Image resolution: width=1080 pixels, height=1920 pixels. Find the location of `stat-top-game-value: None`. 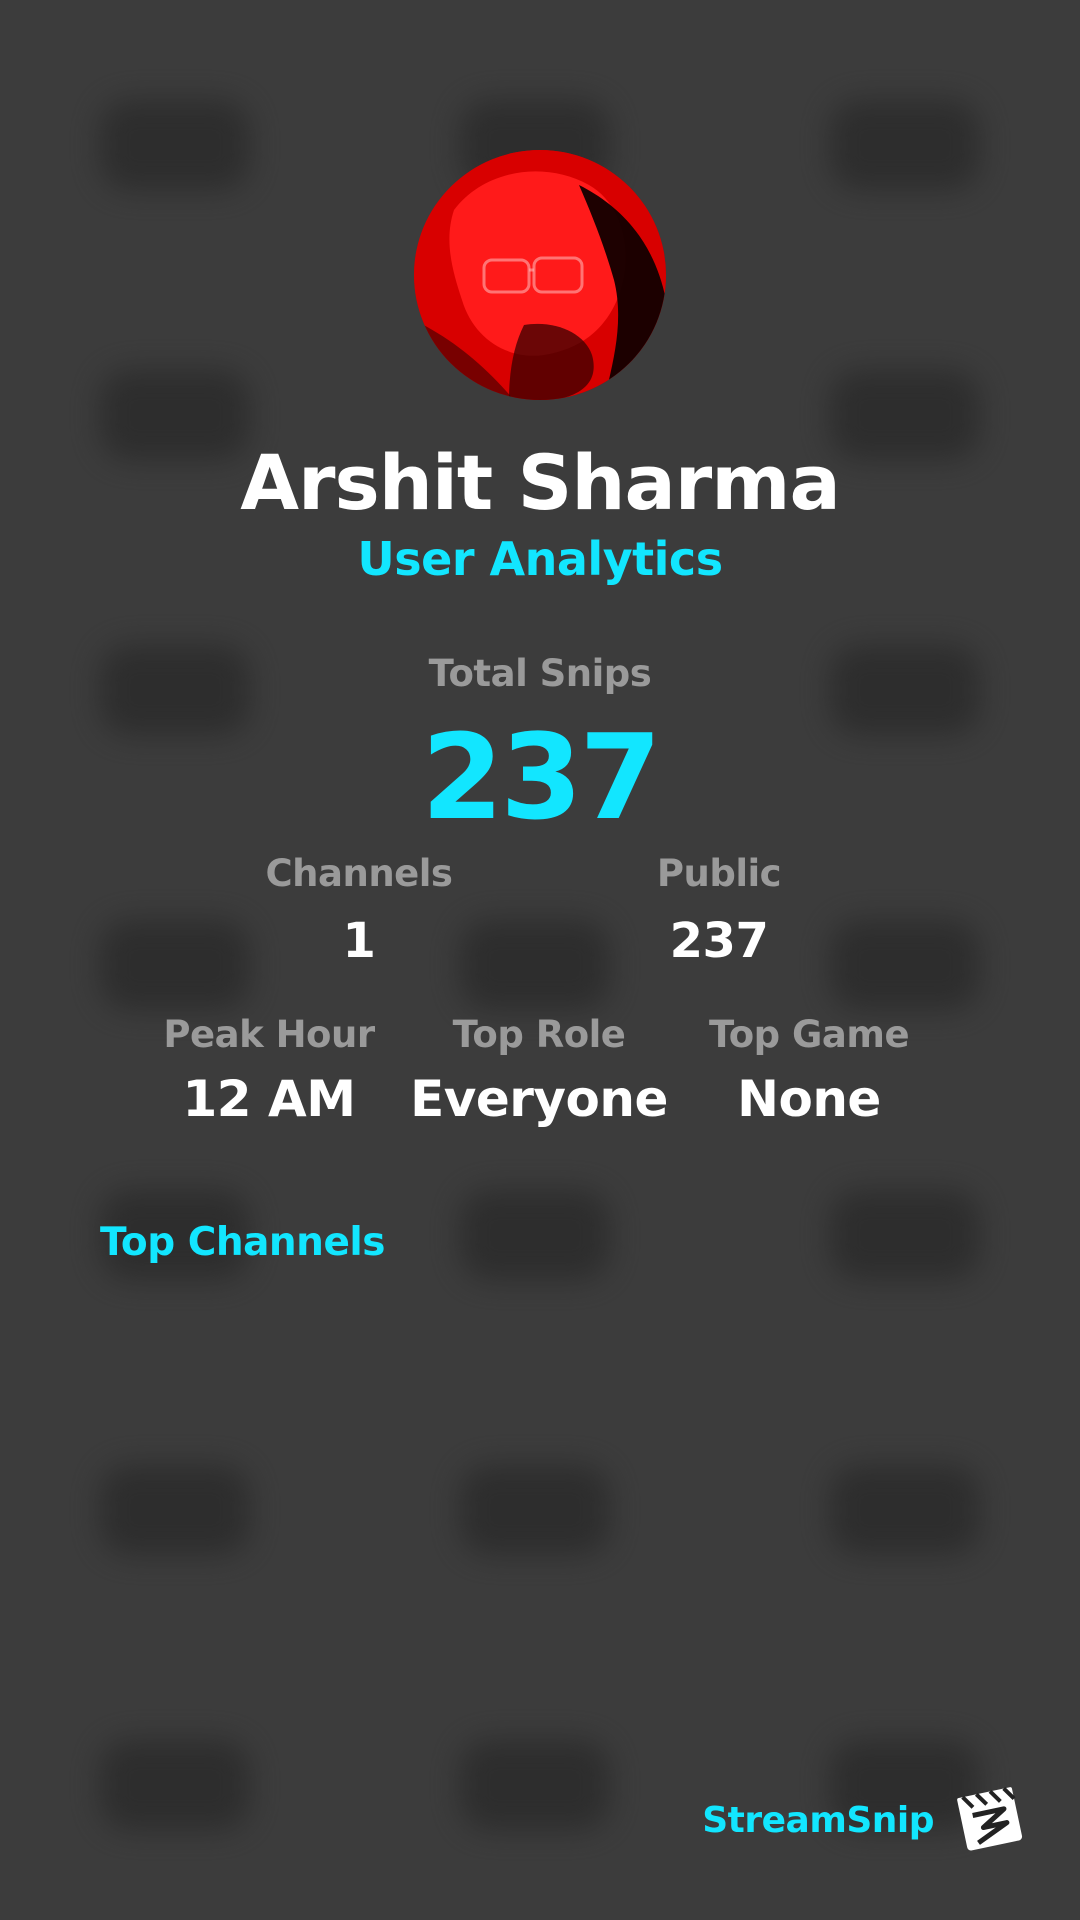

stat-top-game-value: None is located at coordinates (809, 1099).